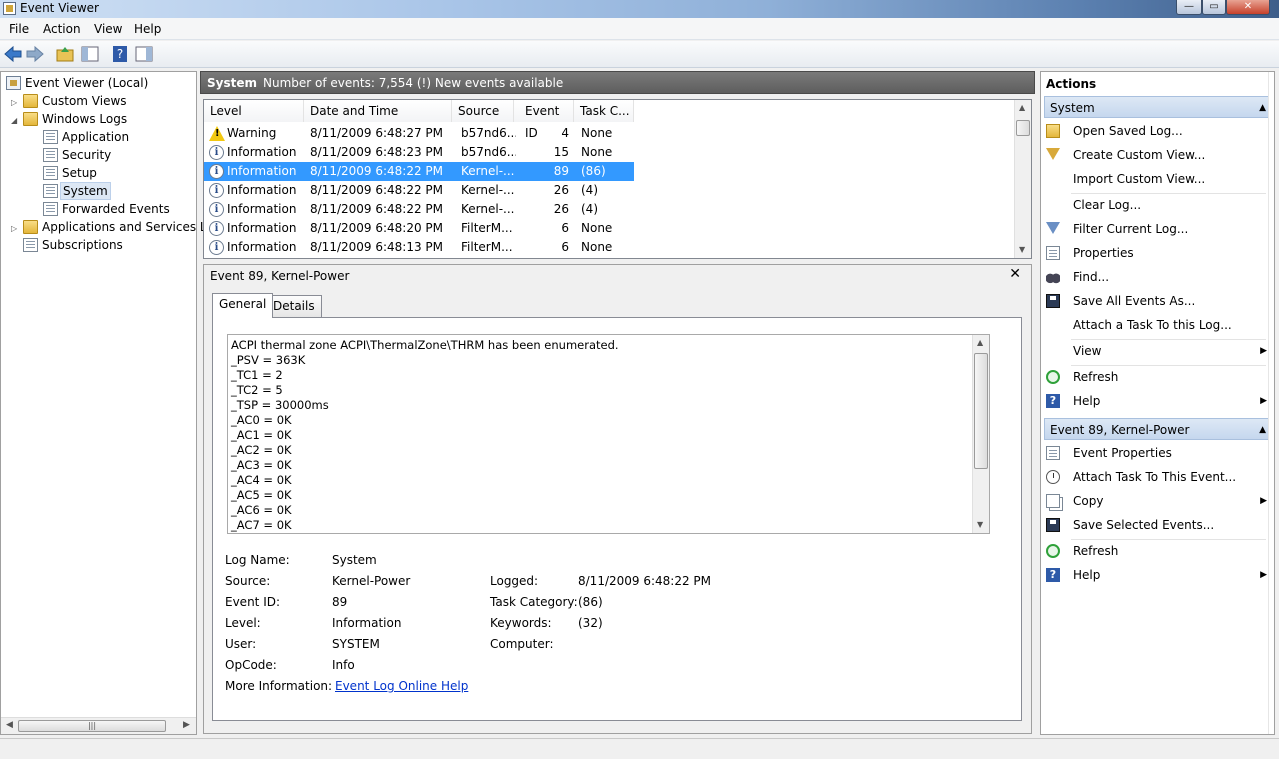 The width and height of the screenshot is (1279, 759). Describe the element at coordinates (62, 29) in the screenshot. I see `menu-action: Action` at that location.